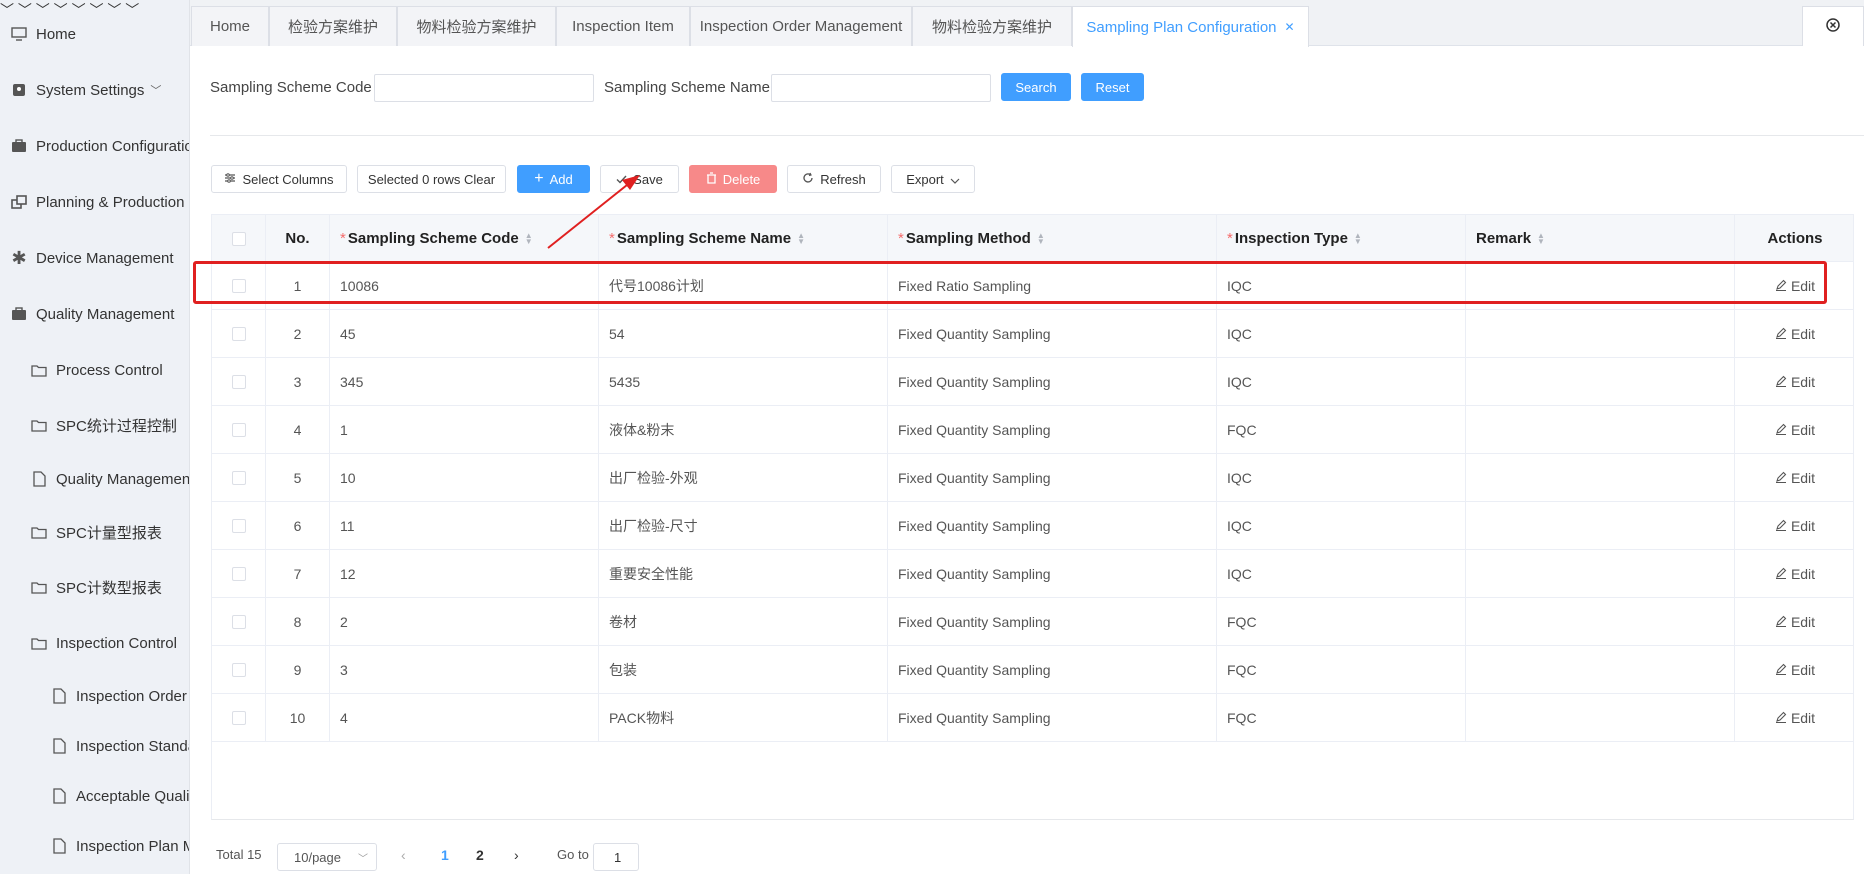 The width and height of the screenshot is (1864, 874). Describe the element at coordinates (96, 370) in the screenshot. I see `sidebar-item-process-control: Process Control` at that location.